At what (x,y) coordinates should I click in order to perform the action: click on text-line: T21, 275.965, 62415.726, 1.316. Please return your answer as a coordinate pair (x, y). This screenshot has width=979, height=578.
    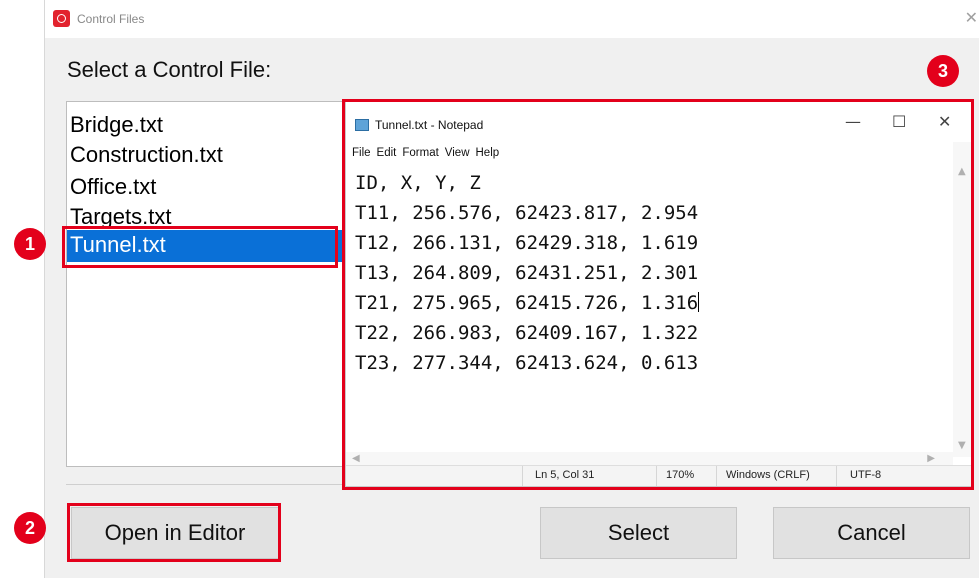
    Looking at the image, I should click on (527, 303).